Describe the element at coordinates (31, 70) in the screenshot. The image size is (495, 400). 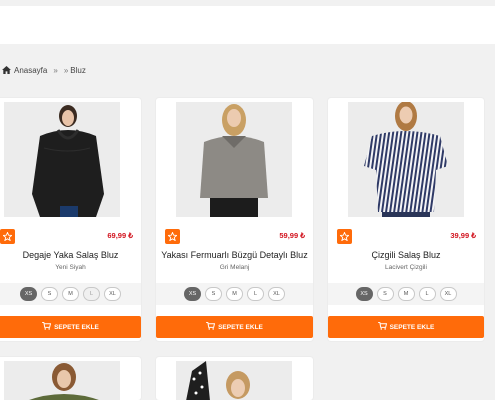
I see `breadcrumb-home-label: Anasayfa` at that location.